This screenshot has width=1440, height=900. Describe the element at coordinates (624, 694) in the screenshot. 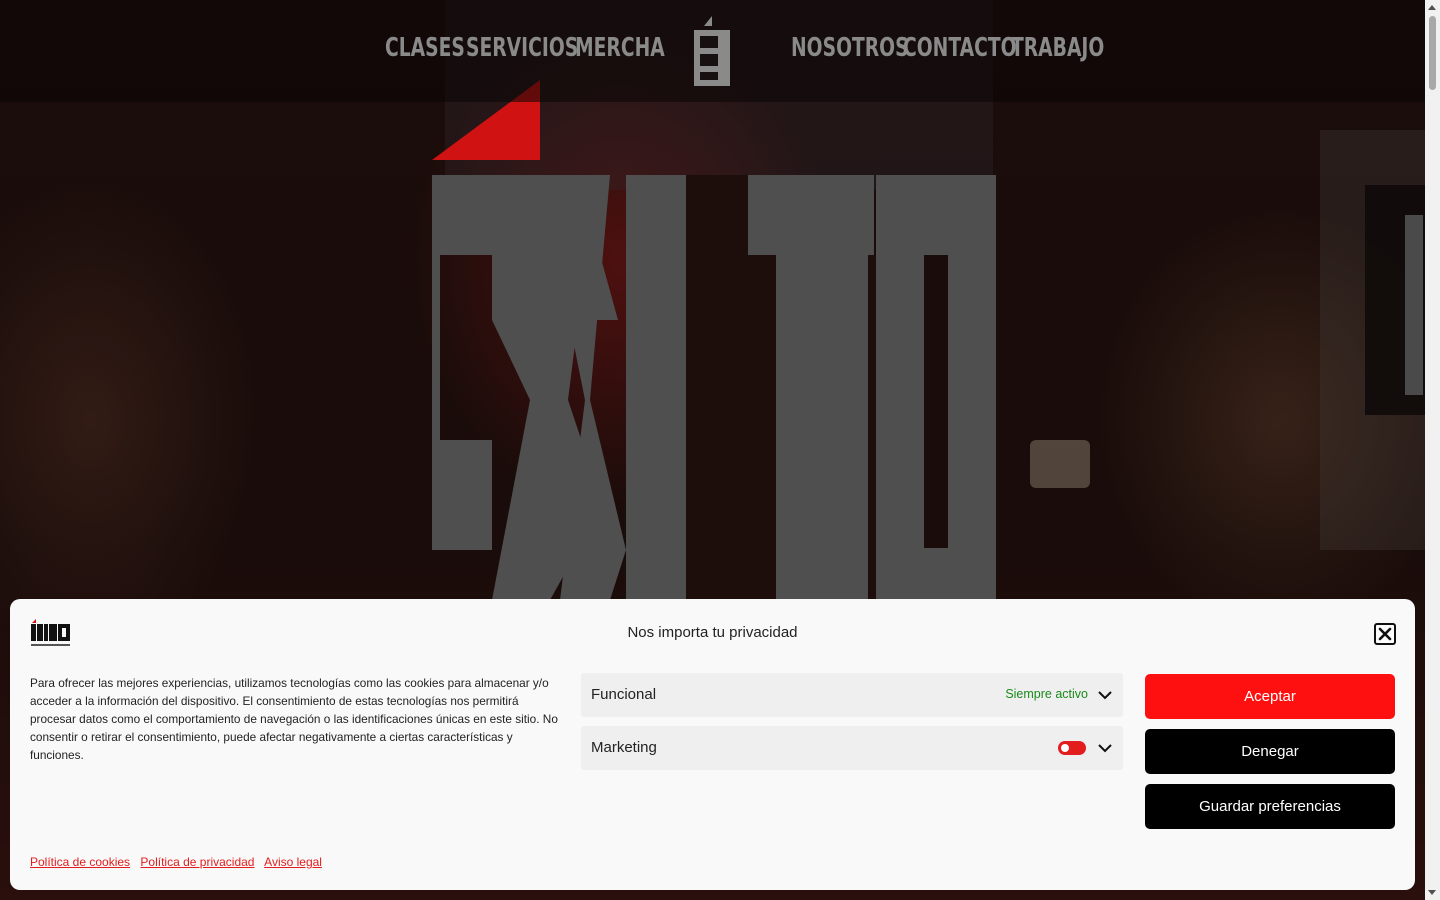

I see `category-label: Funcional` at that location.